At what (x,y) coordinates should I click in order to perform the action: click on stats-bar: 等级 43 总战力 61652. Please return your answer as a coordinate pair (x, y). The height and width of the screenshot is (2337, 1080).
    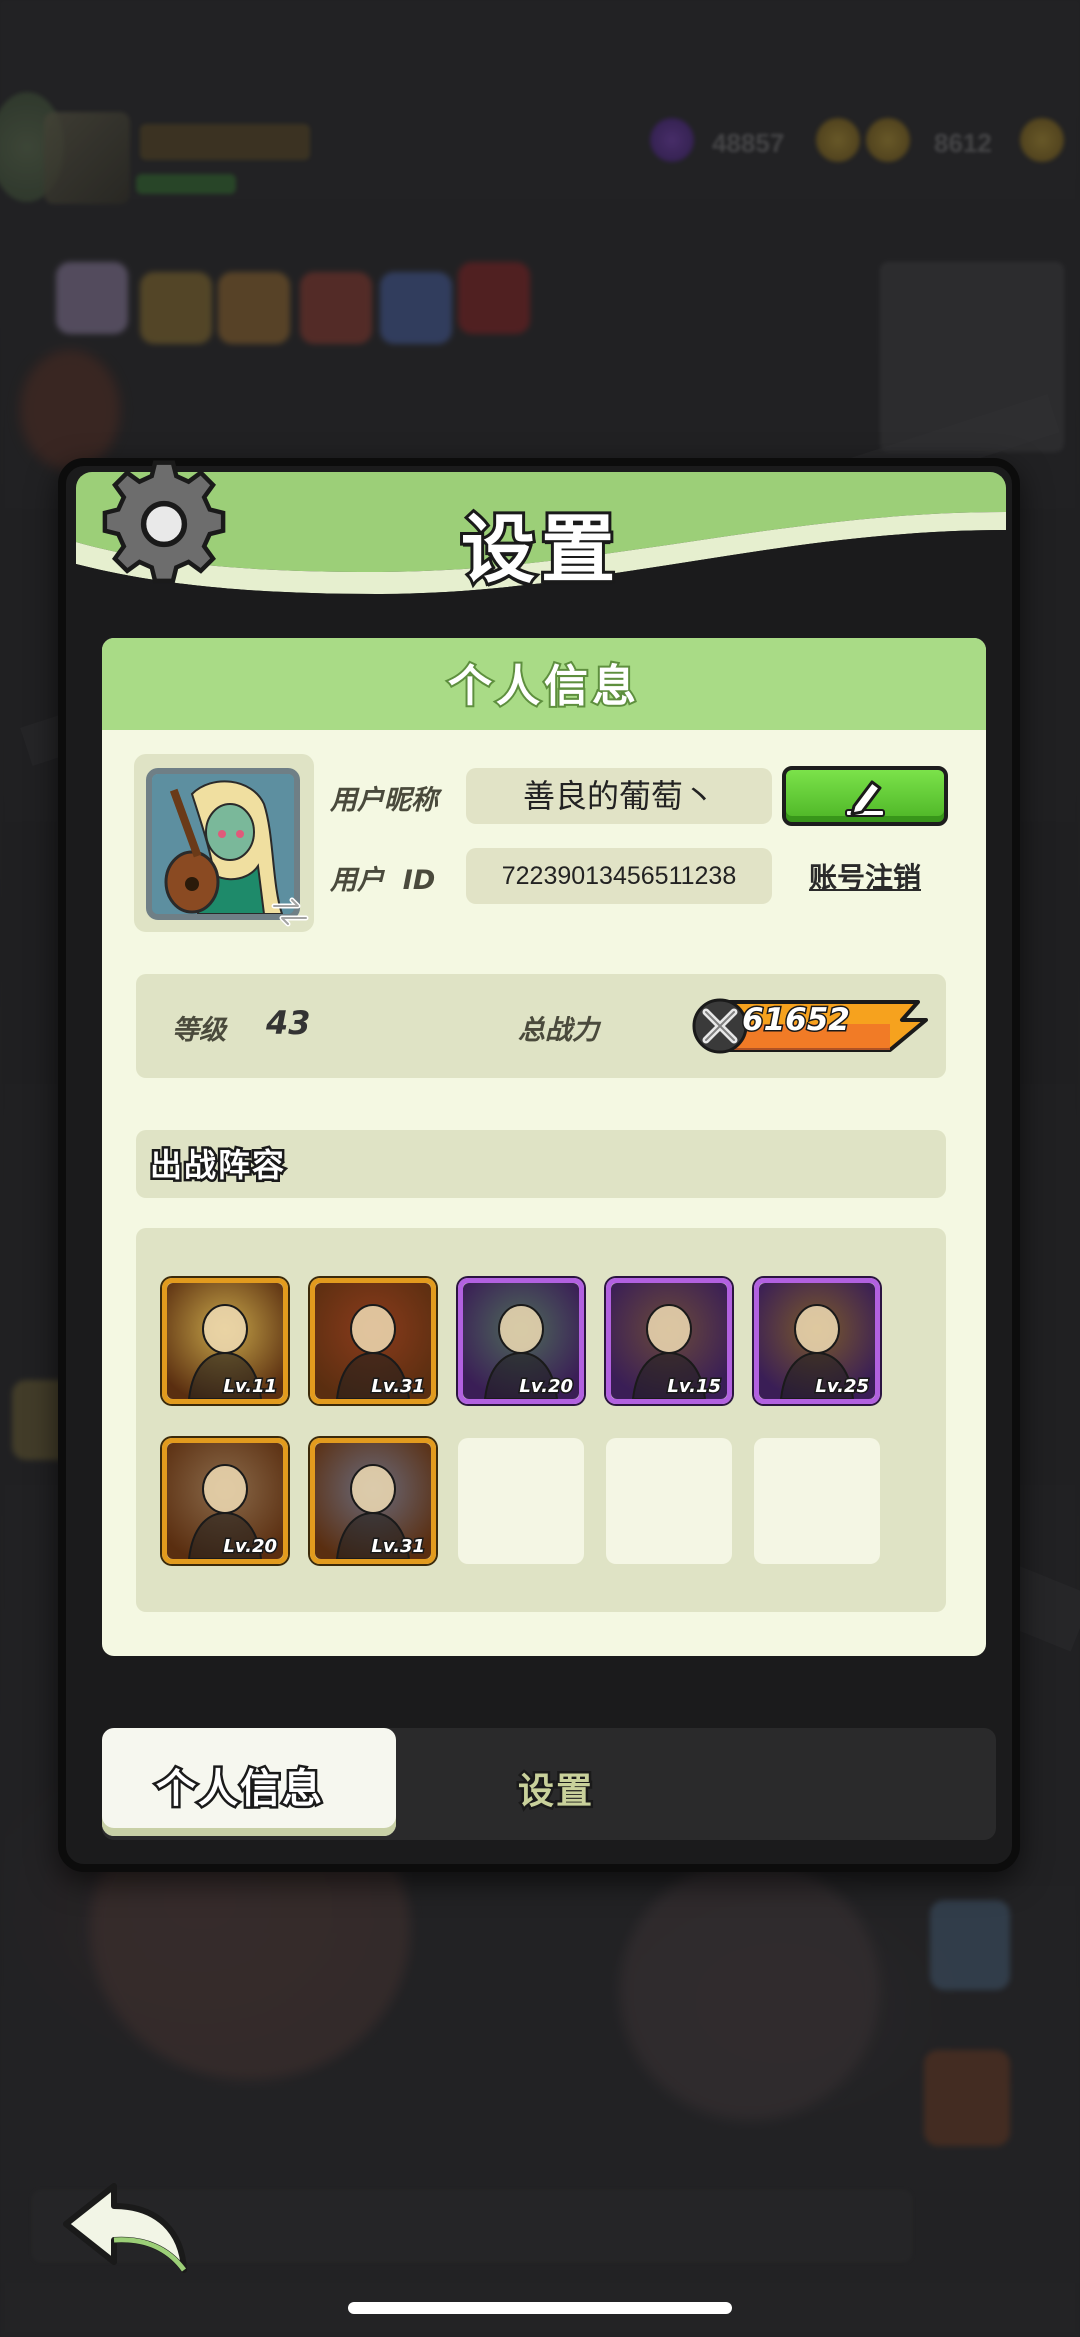
    Looking at the image, I should click on (541, 1026).